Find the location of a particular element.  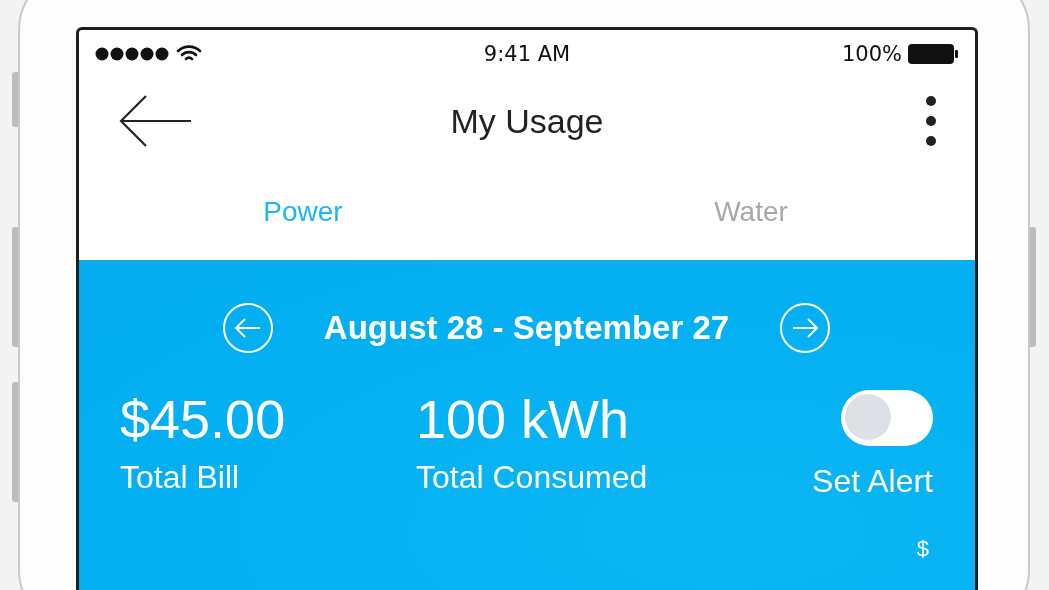

tab: Power is located at coordinates (303, 212).